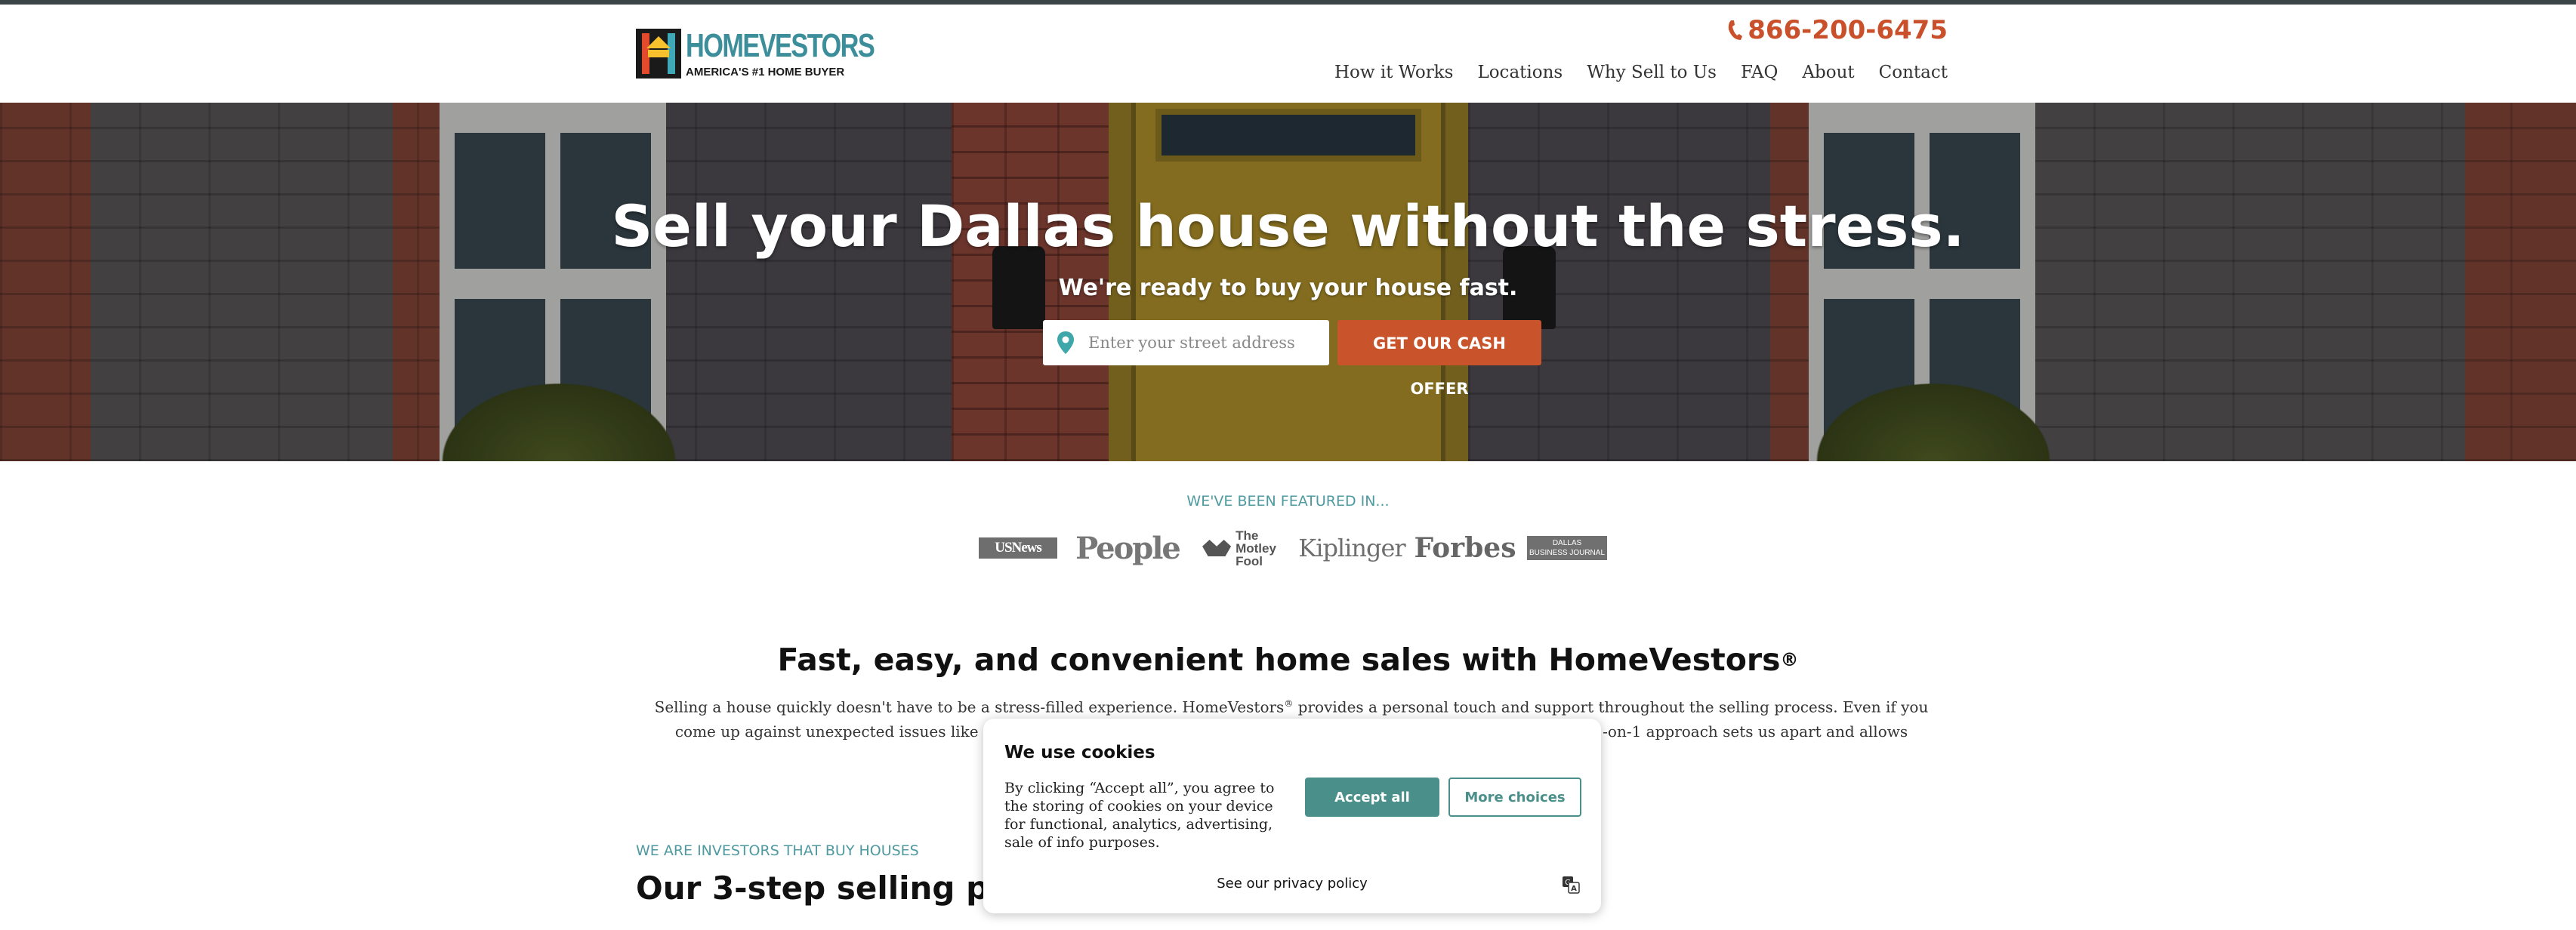 The image size is (2576, 930). Describe the element at coordinates (1514, 798) in the screenshot. I see `more-choices-button: More choices` at that location.